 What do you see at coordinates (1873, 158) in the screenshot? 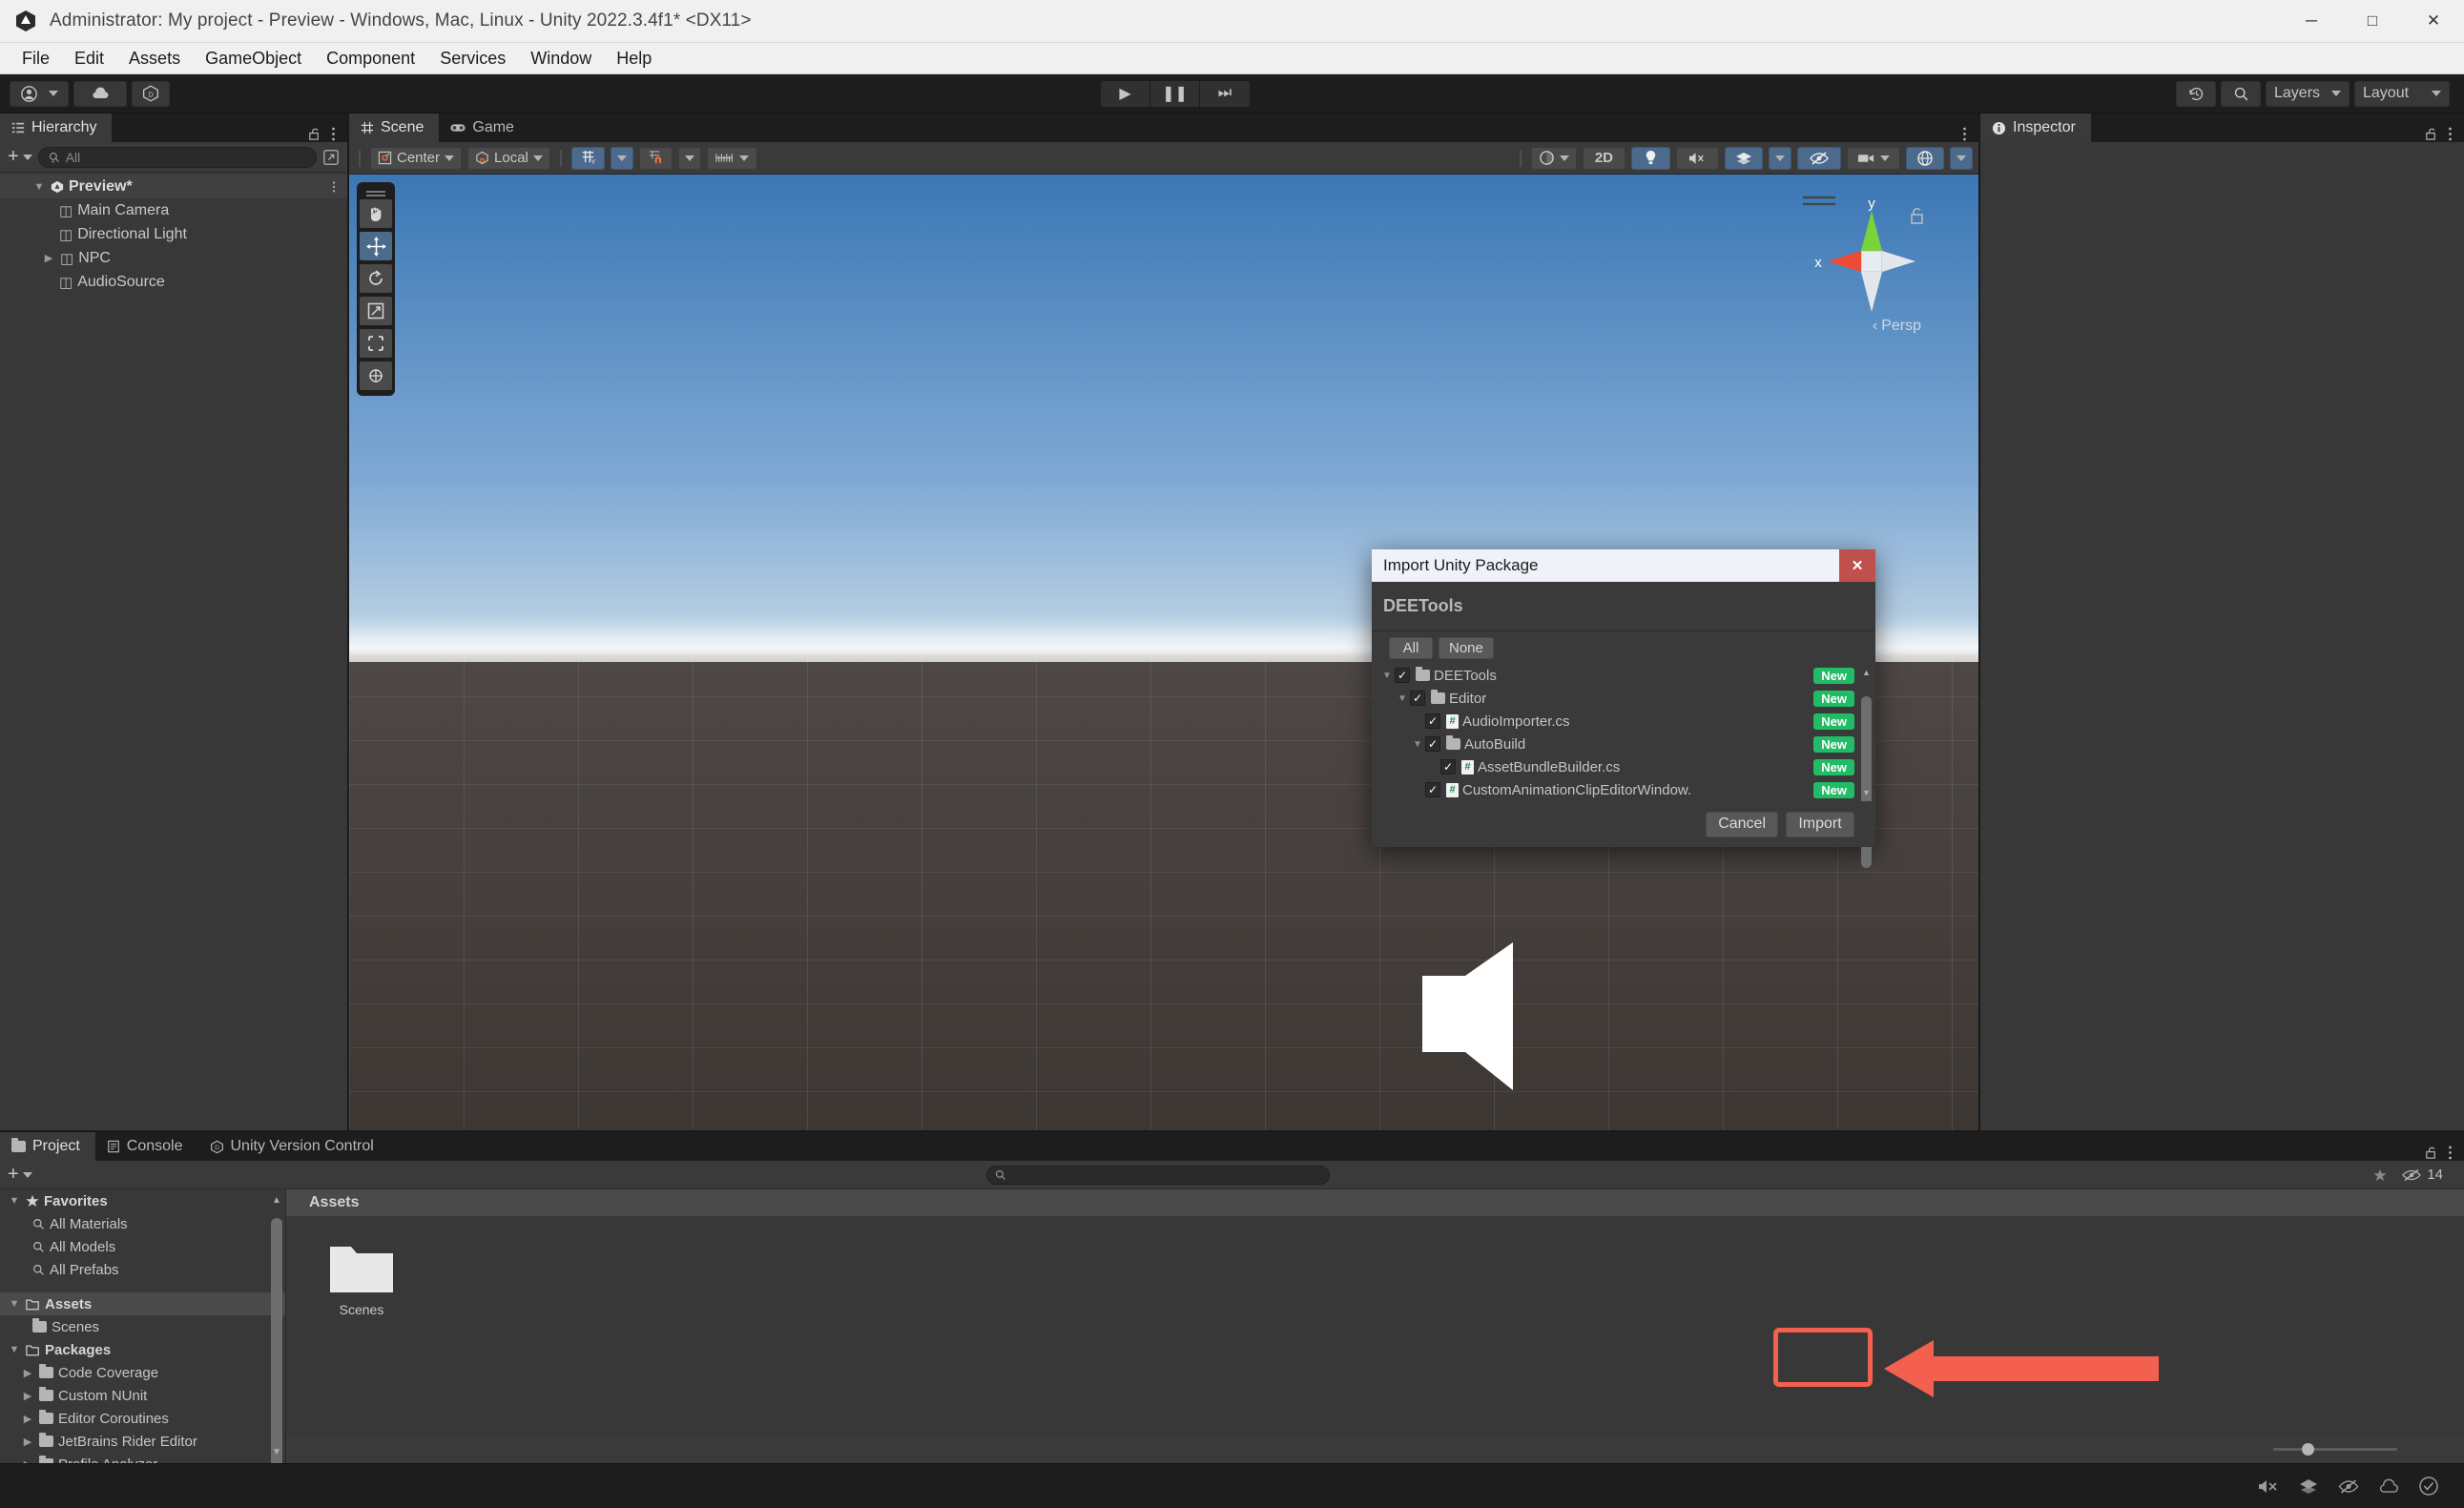
I see `scene-camera-dropdown` at bounding box center [1873, 158].